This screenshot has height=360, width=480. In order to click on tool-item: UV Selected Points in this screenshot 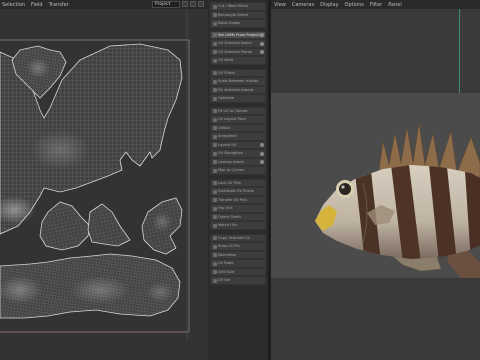, I will do `click(238, 51)`.